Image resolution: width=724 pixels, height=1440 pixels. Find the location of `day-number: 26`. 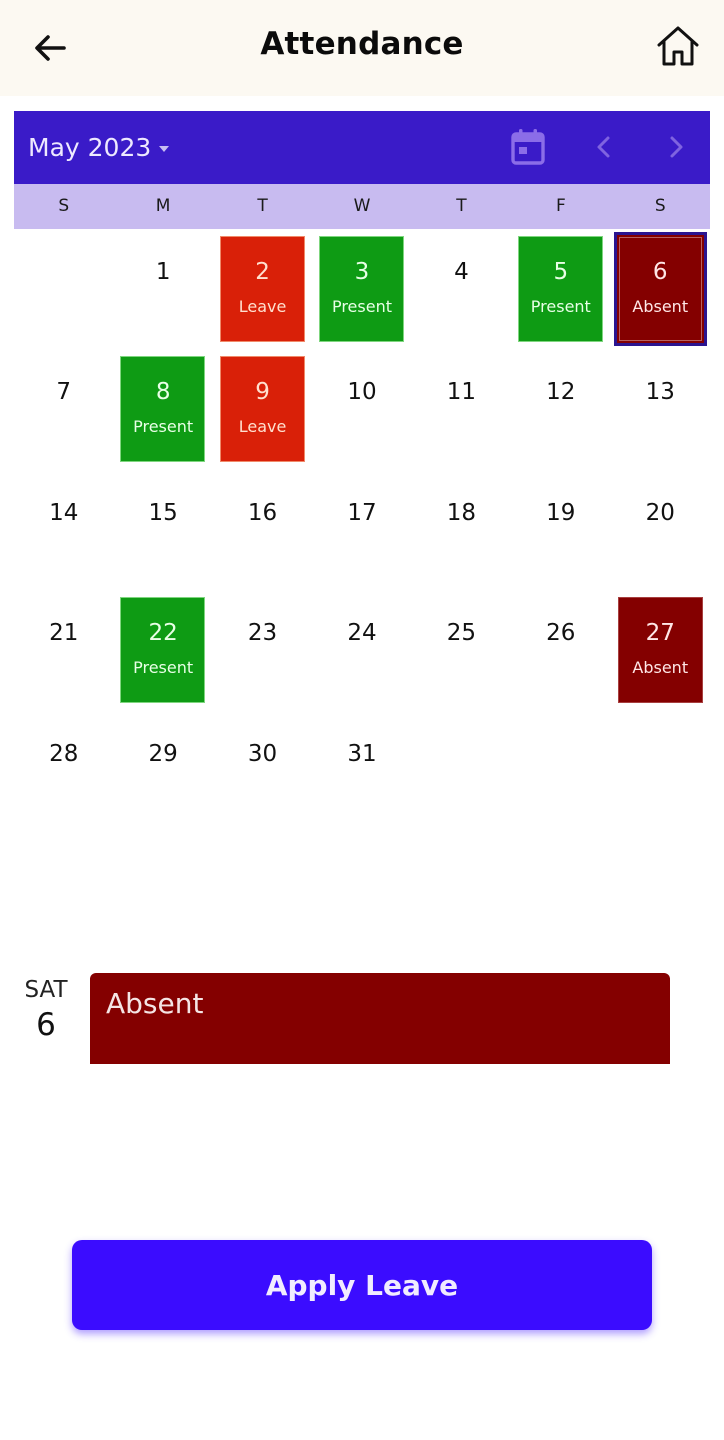

day-number: 26 is located at coordinates (561, 633).